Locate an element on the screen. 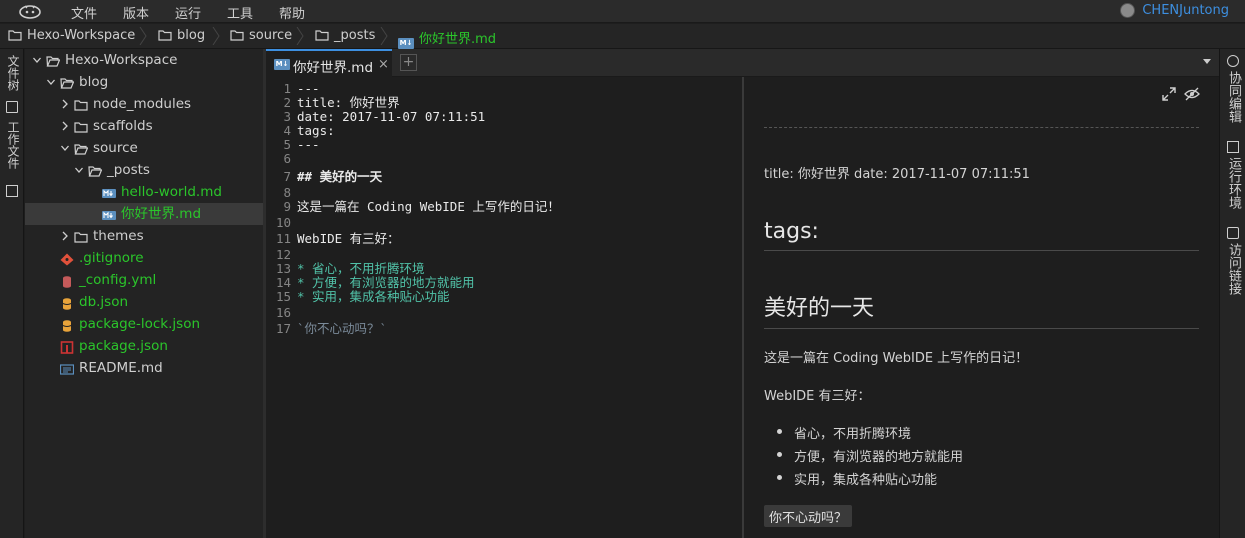  tree-row-label: .gitignore is located at coordinates (111, 258).